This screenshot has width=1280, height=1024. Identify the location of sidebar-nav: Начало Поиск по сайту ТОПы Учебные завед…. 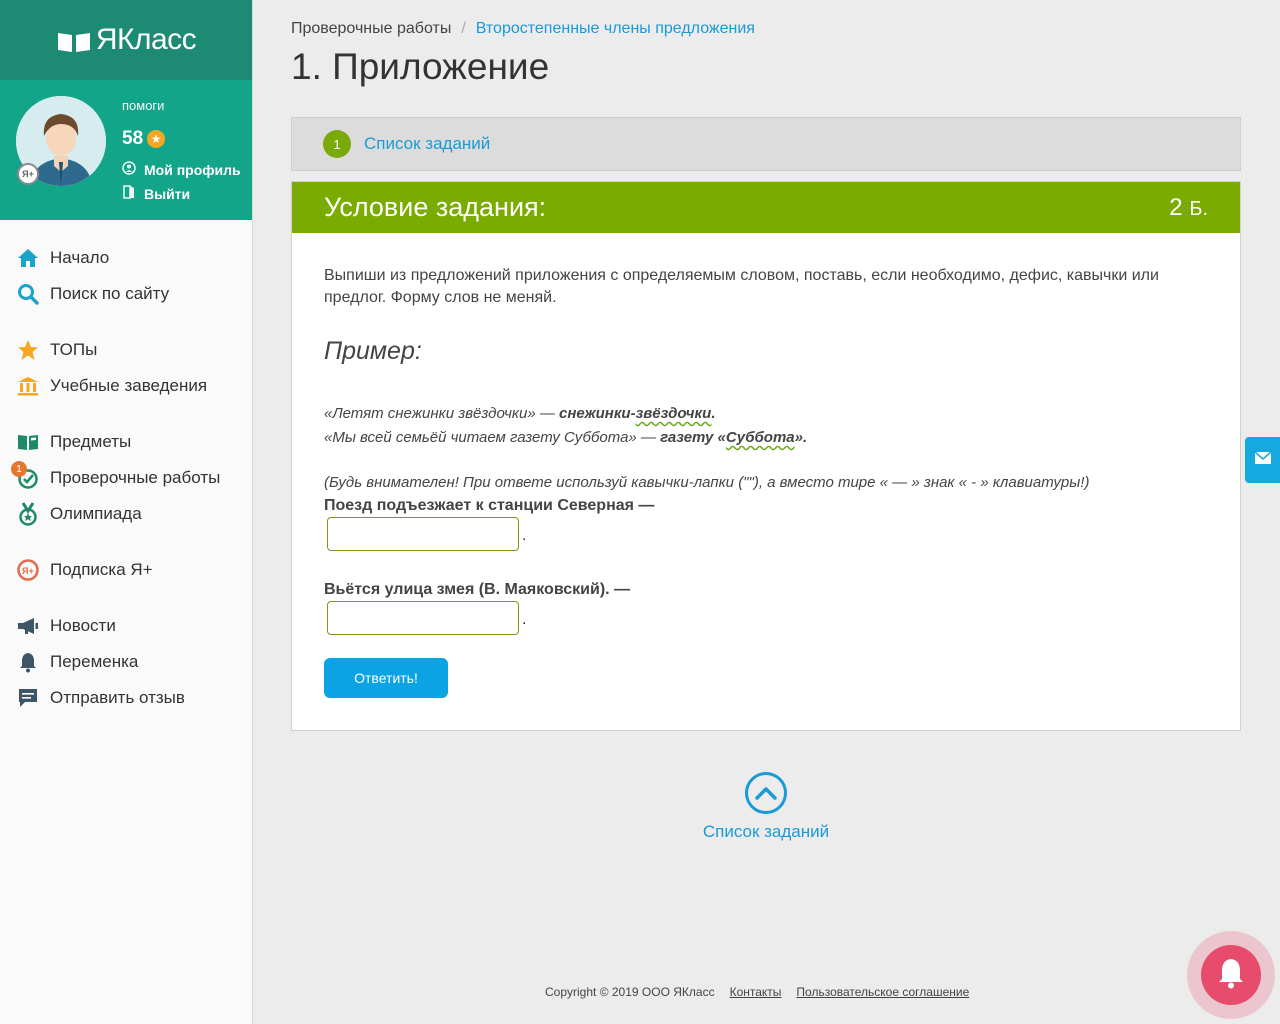
(126, 468).